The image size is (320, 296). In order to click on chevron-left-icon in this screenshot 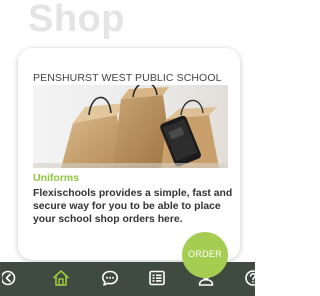, I will do `click(12, 278)`.